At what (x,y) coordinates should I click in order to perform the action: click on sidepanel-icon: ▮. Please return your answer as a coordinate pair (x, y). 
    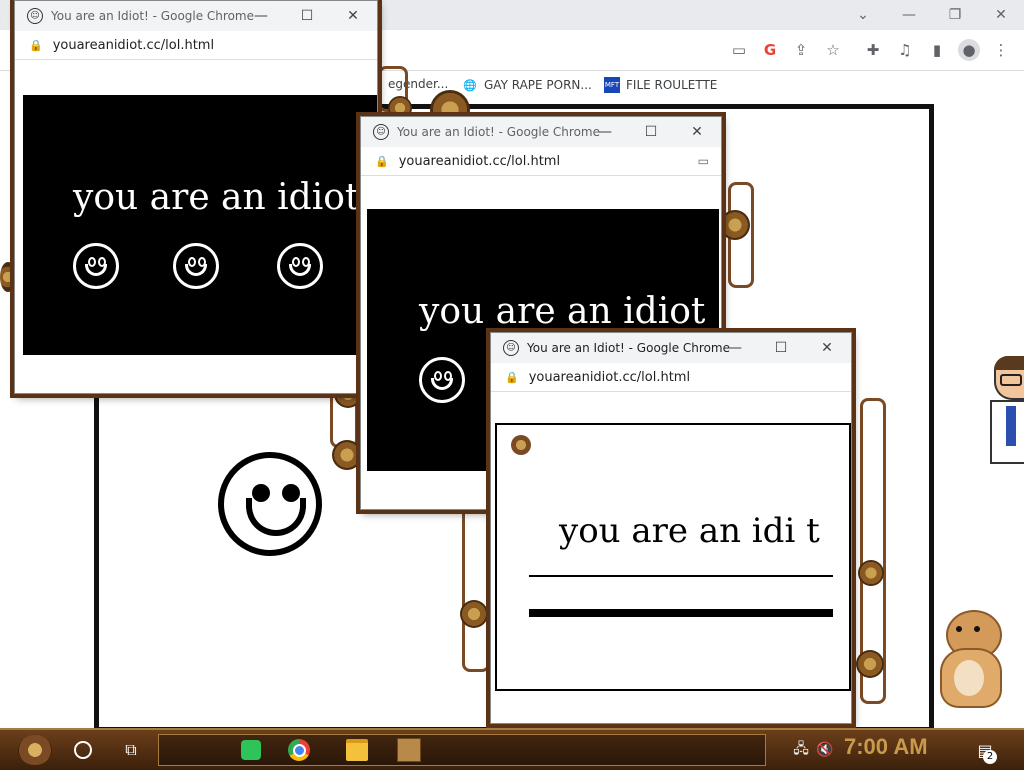
    Looking at the image, I should click on (937, 50).